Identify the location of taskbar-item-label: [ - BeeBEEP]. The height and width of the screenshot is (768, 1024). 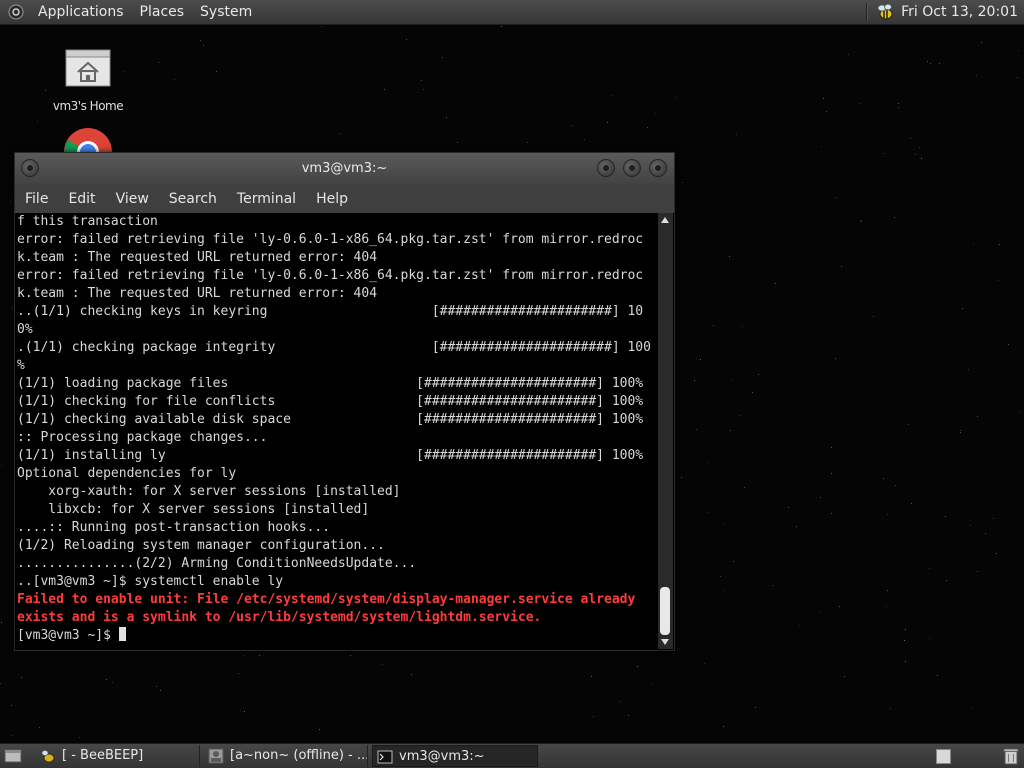
(103, 755).